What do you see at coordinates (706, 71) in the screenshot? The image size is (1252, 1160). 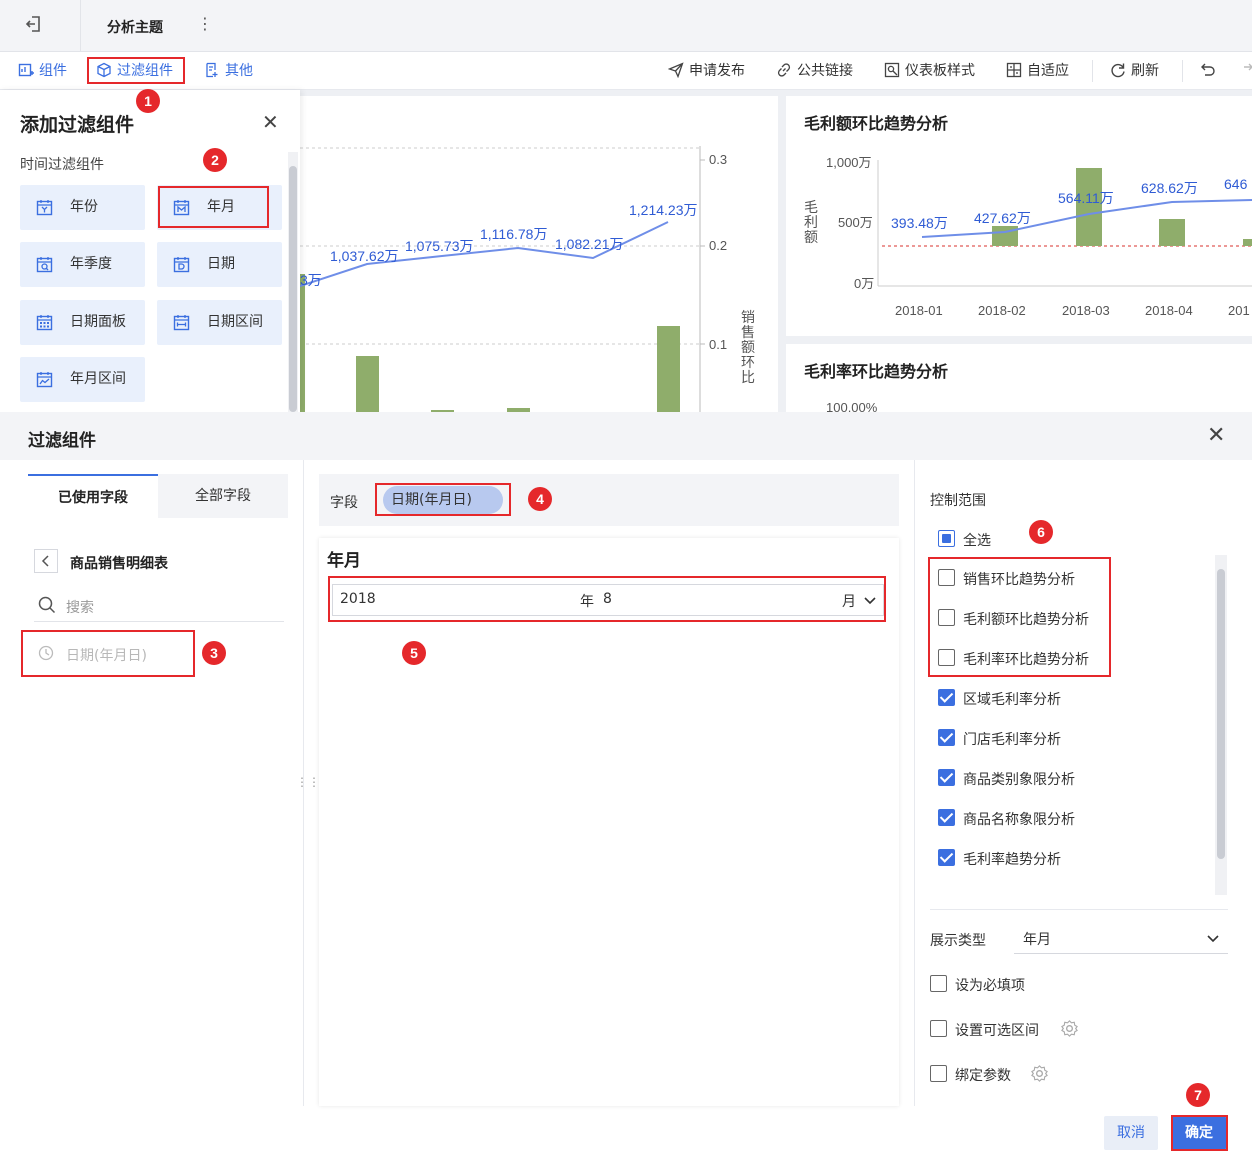 I see `apply-publish-button: 申请发布` at bounding box center [706, 71].